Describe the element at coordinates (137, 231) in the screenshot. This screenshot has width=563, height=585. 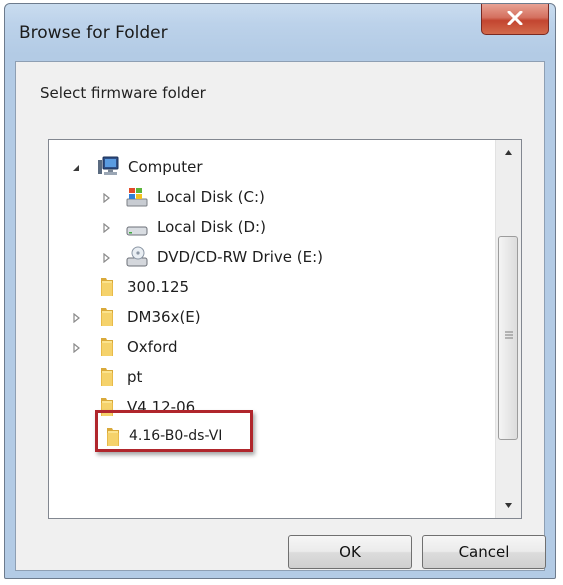
I see `drive-icon` at that location.